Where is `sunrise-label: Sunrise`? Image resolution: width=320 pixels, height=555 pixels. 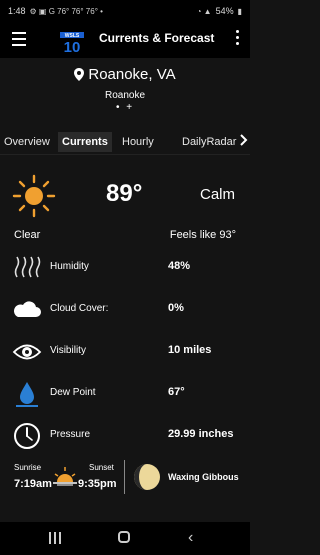 sunrise-label: Sunrise is located at coordinates (28, 467).